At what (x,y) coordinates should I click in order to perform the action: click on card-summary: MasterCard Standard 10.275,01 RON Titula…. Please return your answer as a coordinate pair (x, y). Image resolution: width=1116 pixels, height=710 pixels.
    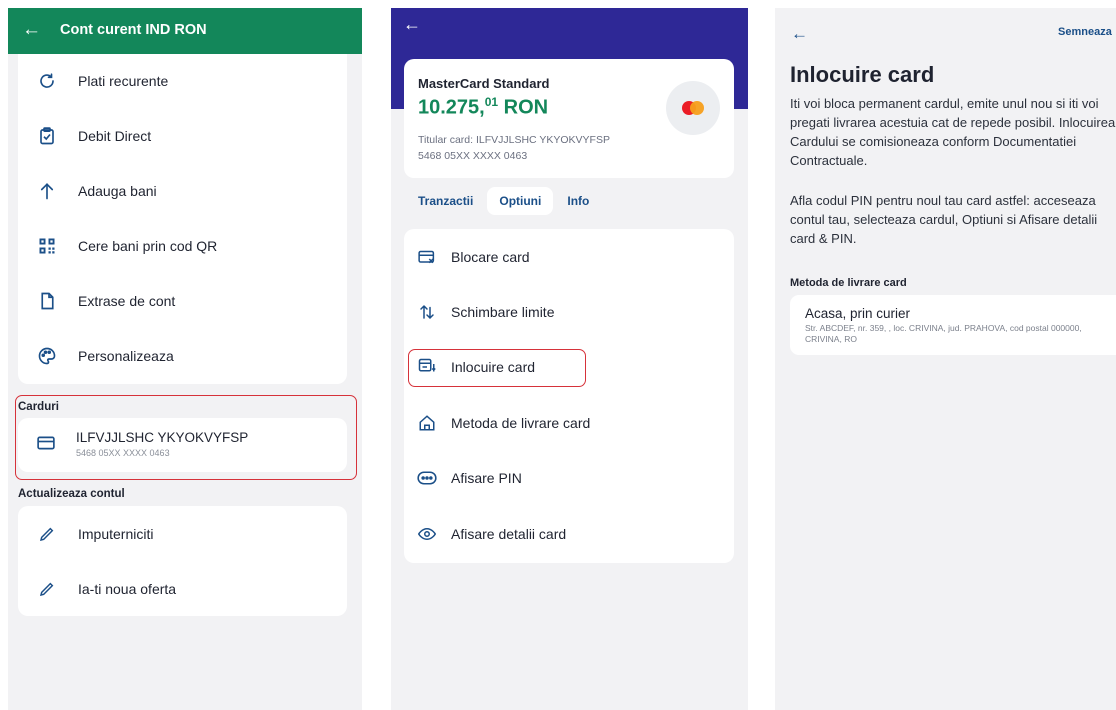
    Looking at the image, I should click on (569, 118).